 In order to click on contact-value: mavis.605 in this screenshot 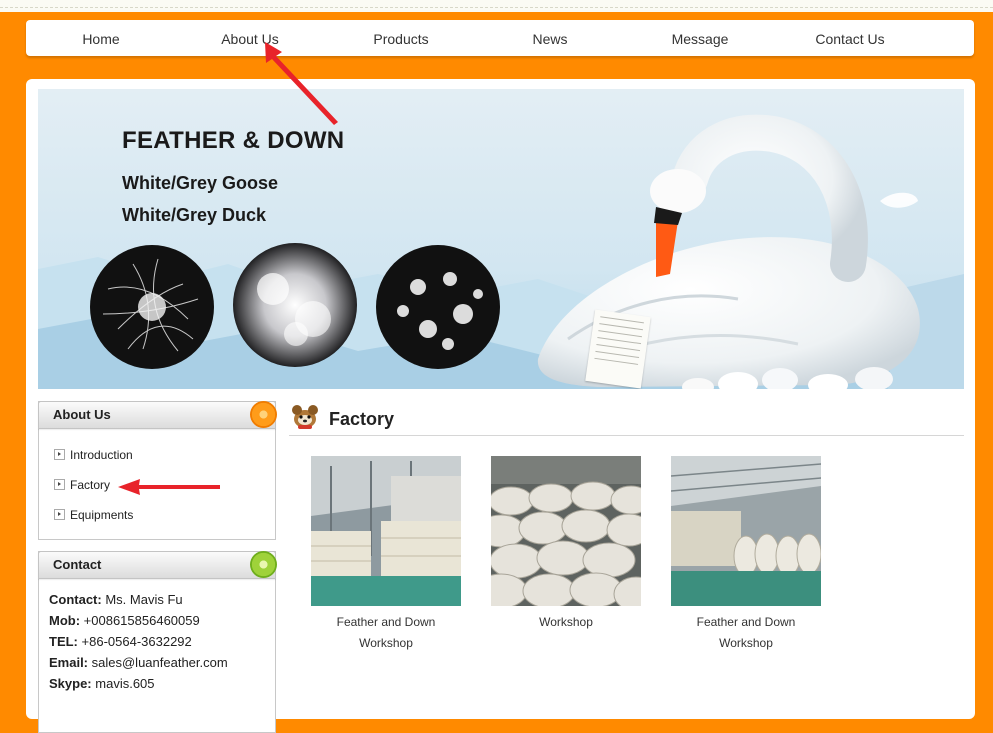, I will do `click(125, 683)`.